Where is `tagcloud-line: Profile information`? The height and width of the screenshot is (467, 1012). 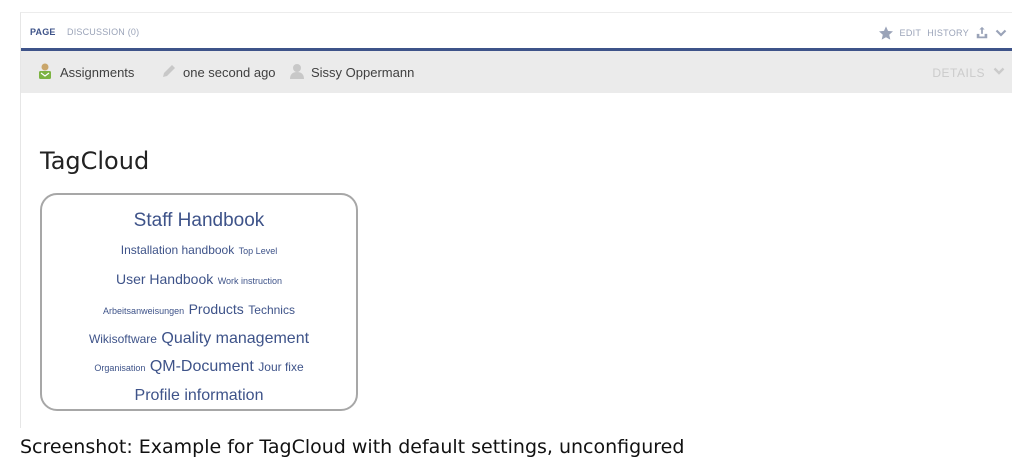 tagcloud-line: Profile information is located at coordinates (199, 396).